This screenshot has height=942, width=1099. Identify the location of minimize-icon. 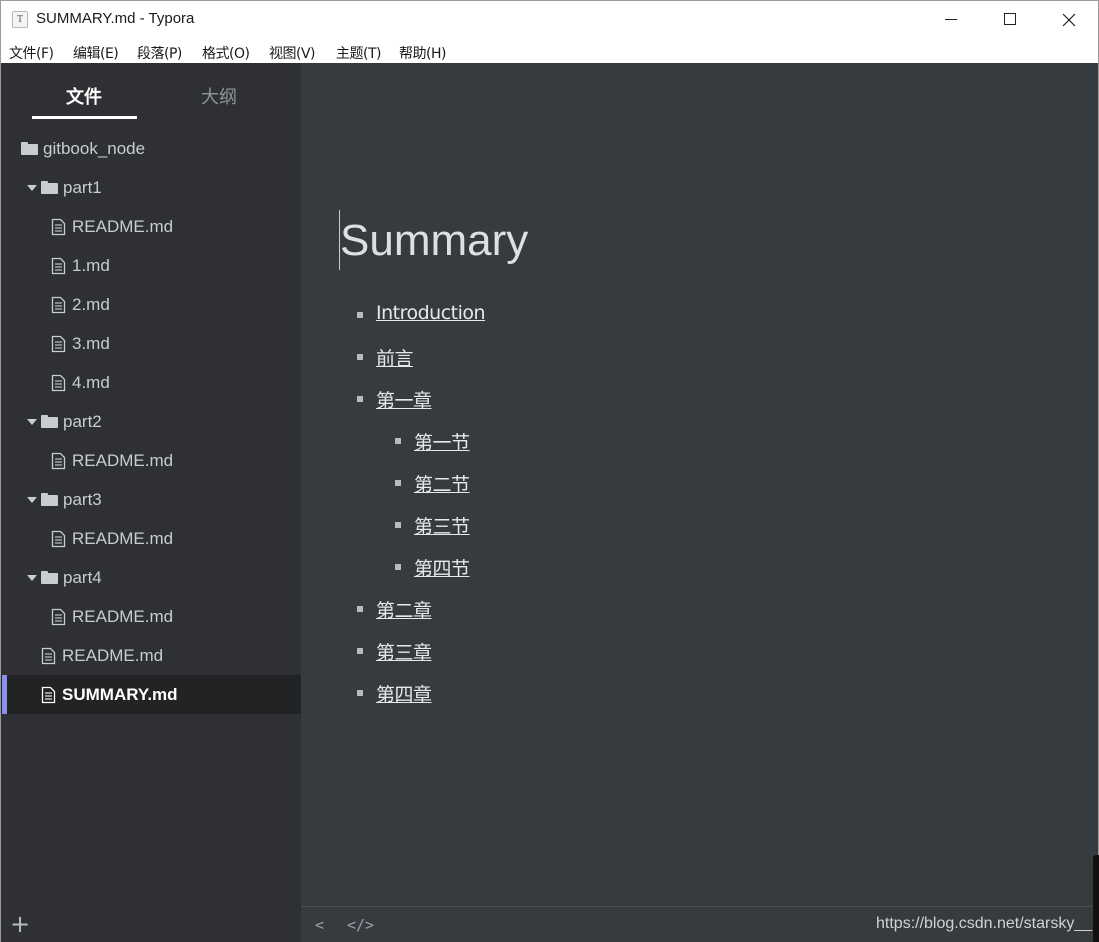
(951, 19).